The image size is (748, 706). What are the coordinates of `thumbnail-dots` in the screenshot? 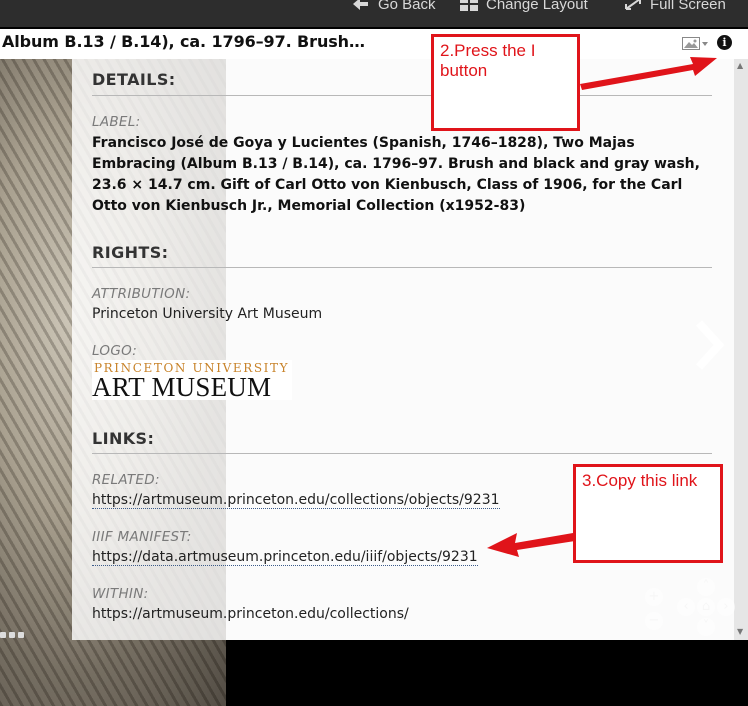 It's located at (12, 635).